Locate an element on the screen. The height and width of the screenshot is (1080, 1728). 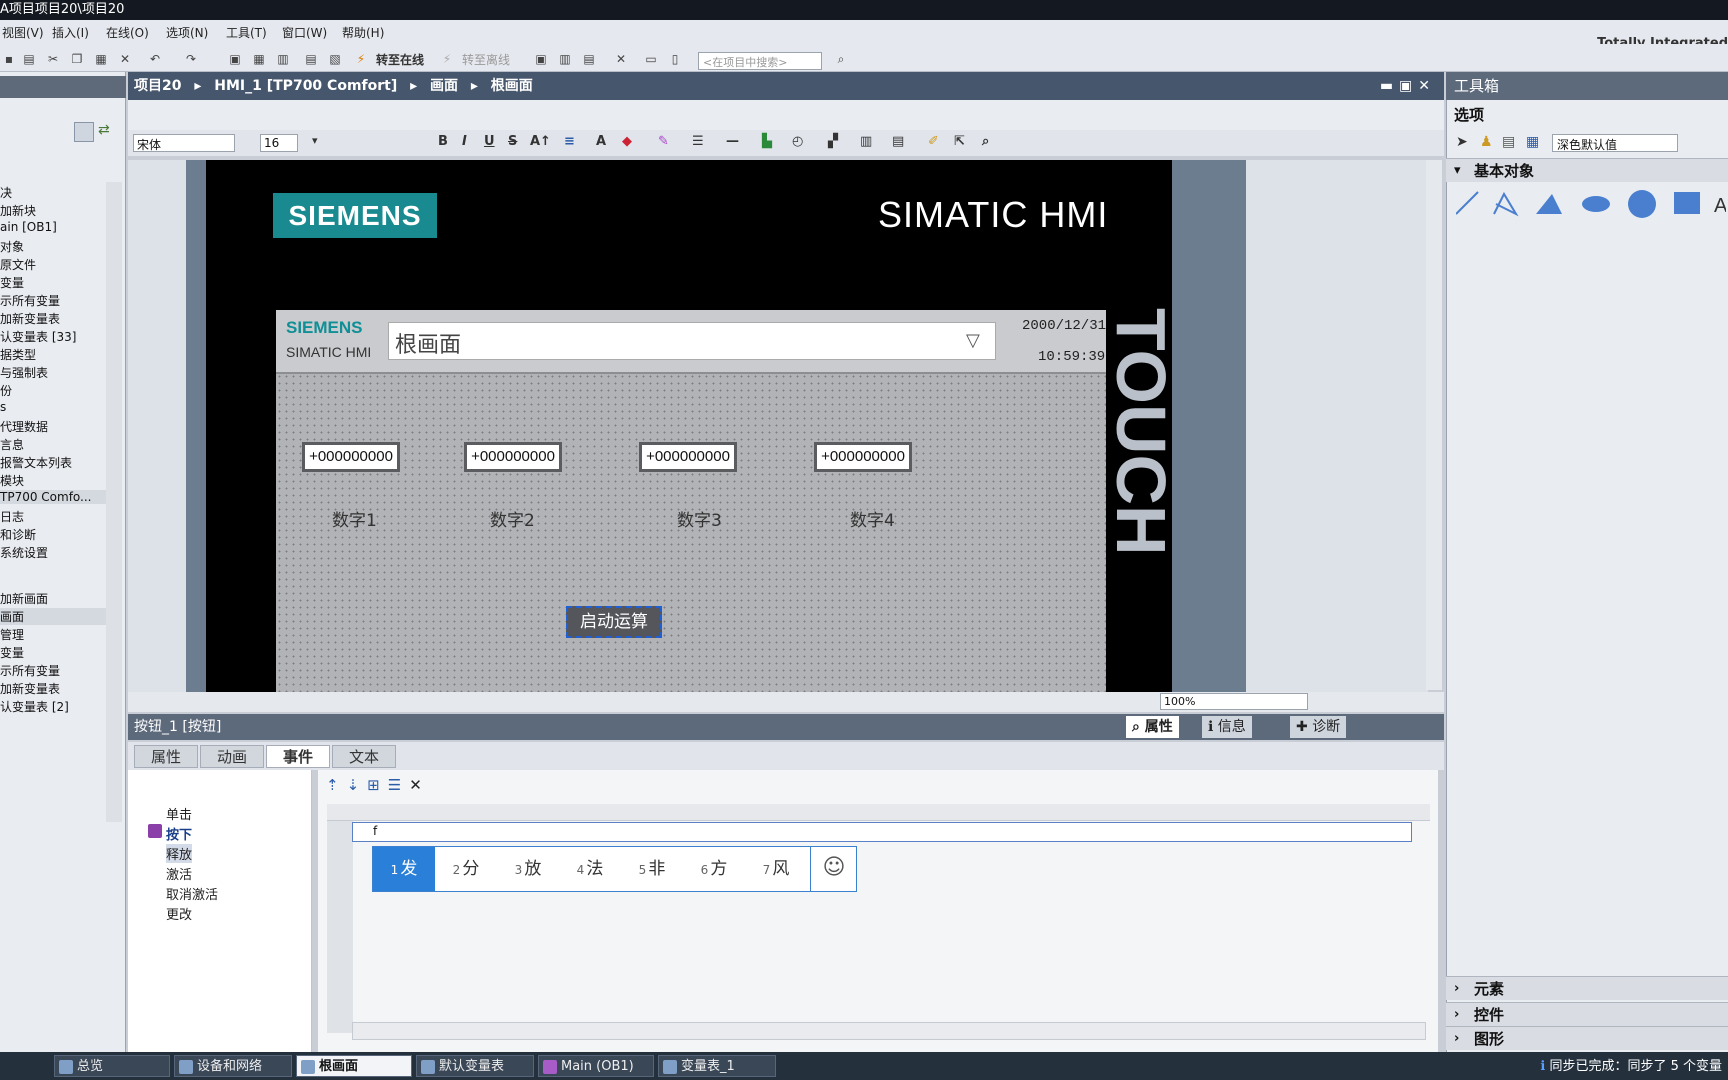
menu-insert: 插入(I) is located at coordinates (70, 32).